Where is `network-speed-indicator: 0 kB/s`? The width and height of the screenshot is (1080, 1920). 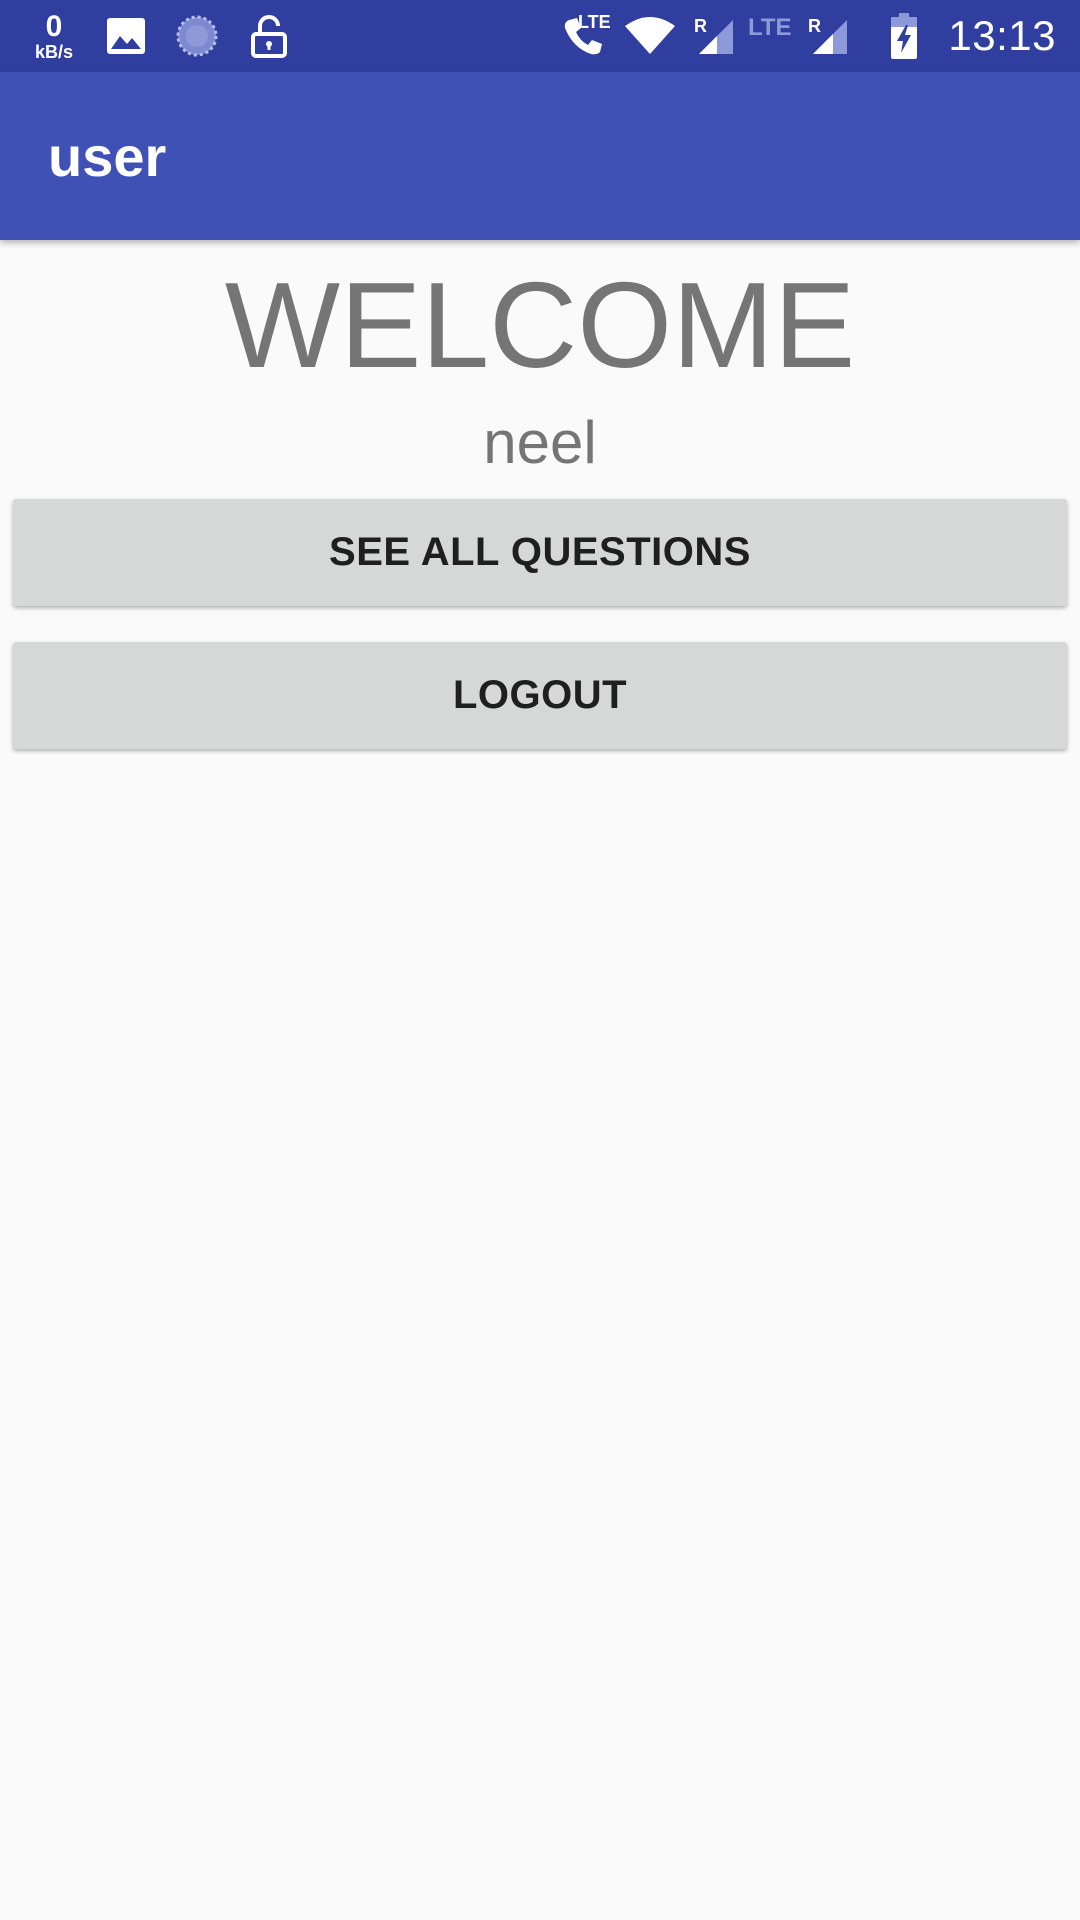
network-speed-indicator: 0 kB/s is located at coordinates (54, 36).